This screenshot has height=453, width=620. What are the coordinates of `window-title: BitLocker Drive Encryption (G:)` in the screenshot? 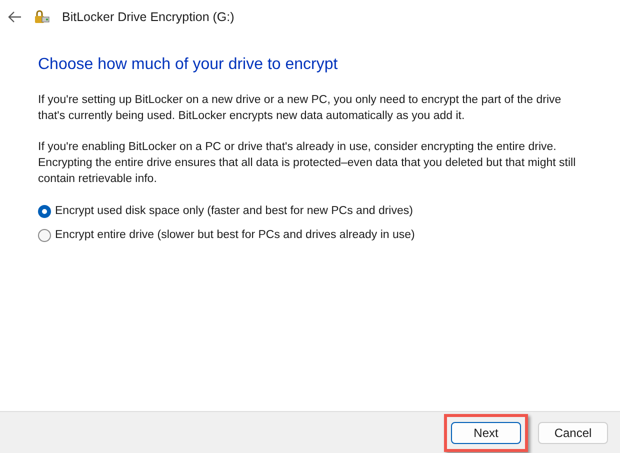 It's located at (148, 17).